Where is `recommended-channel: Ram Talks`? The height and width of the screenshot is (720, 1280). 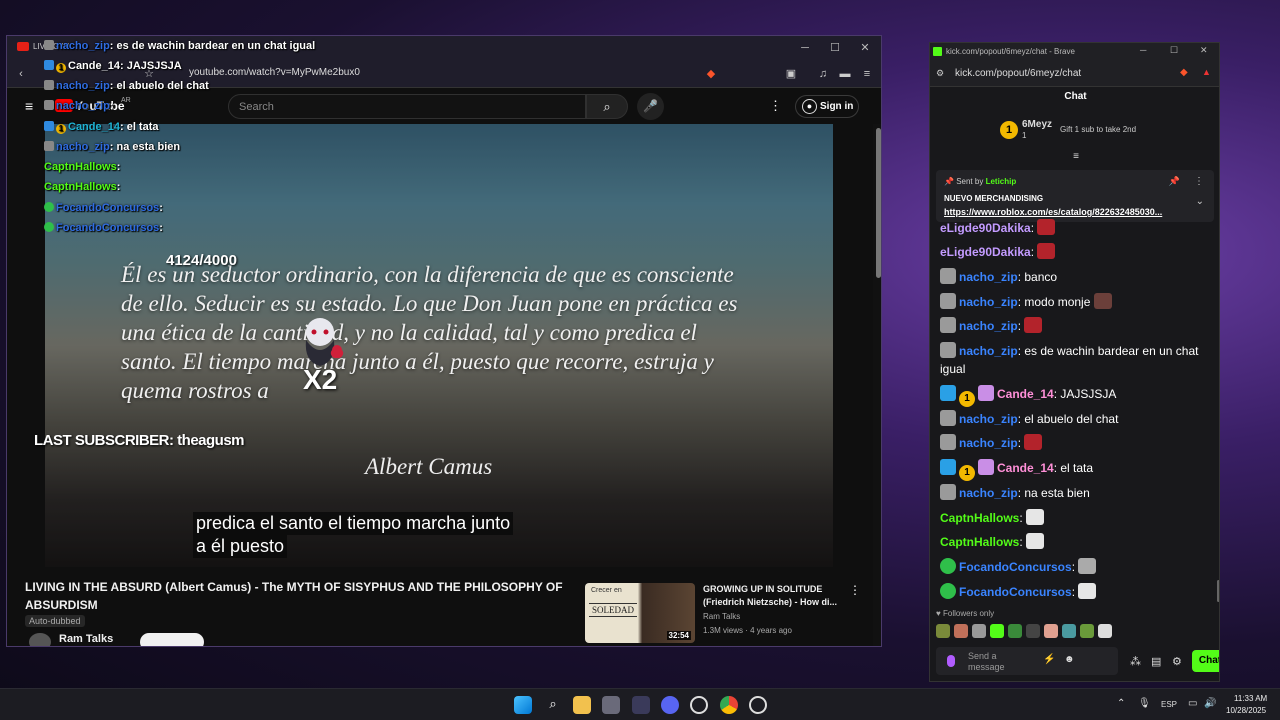
recommended-channel: Ram Talks is located at coordinates (721, 616).